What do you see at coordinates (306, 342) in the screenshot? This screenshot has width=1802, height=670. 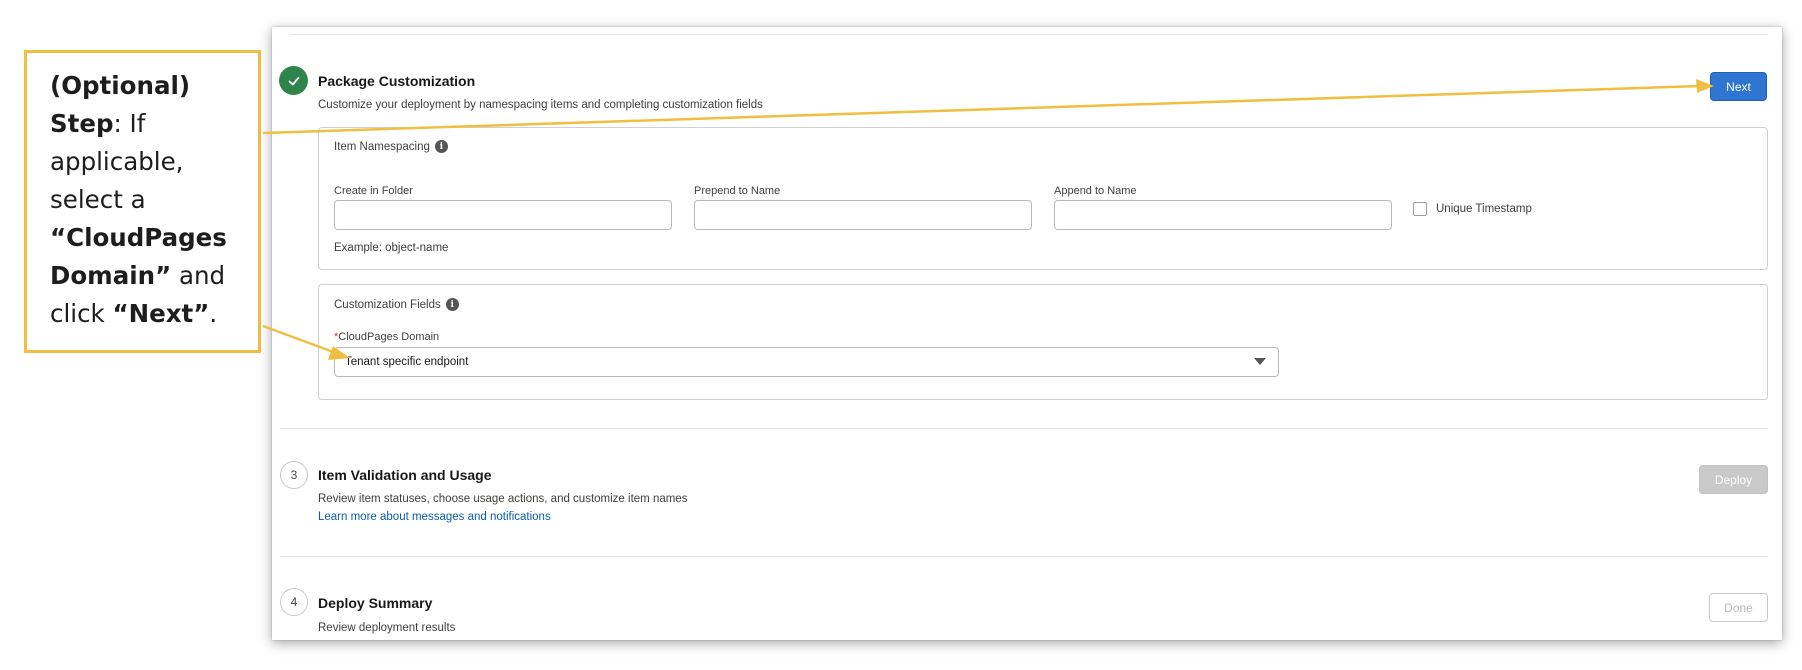 I see `arrow-to-cloudpages-domain` at bounding box center [306, 342].